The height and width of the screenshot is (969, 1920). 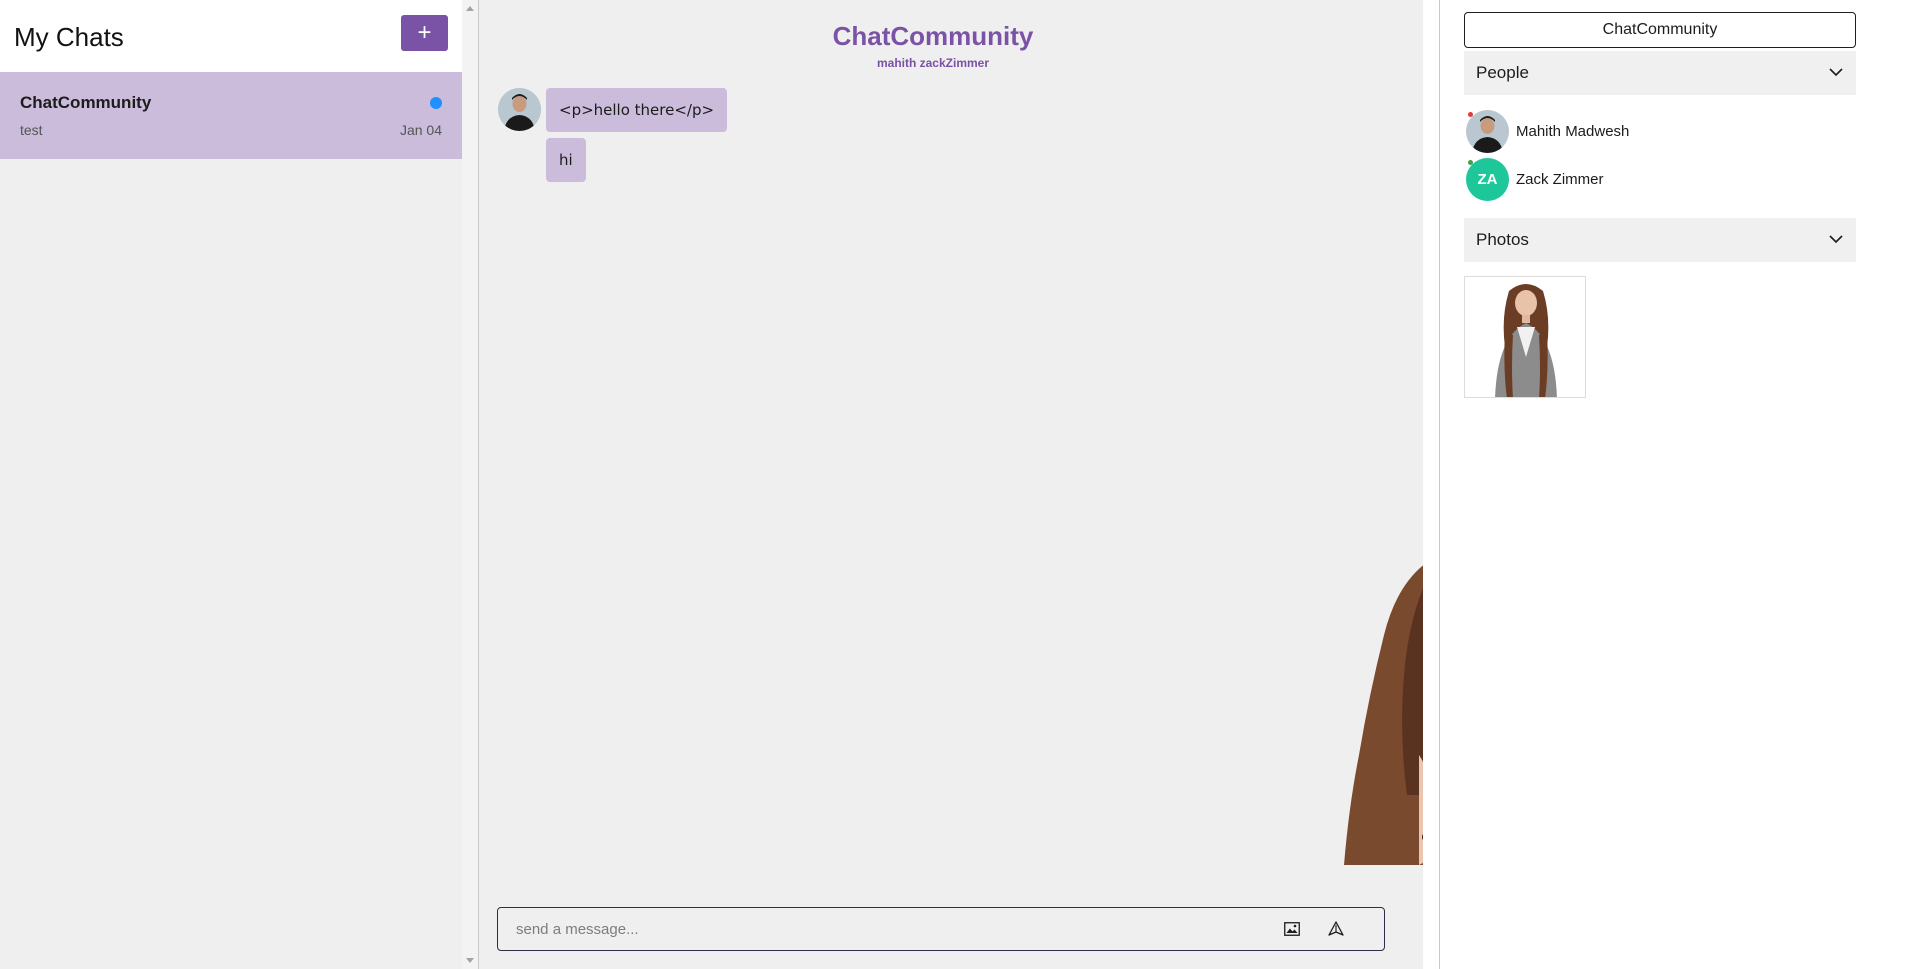 I want to click on message-bubble: <p>hello there</p>, so click(x=637, y=110).